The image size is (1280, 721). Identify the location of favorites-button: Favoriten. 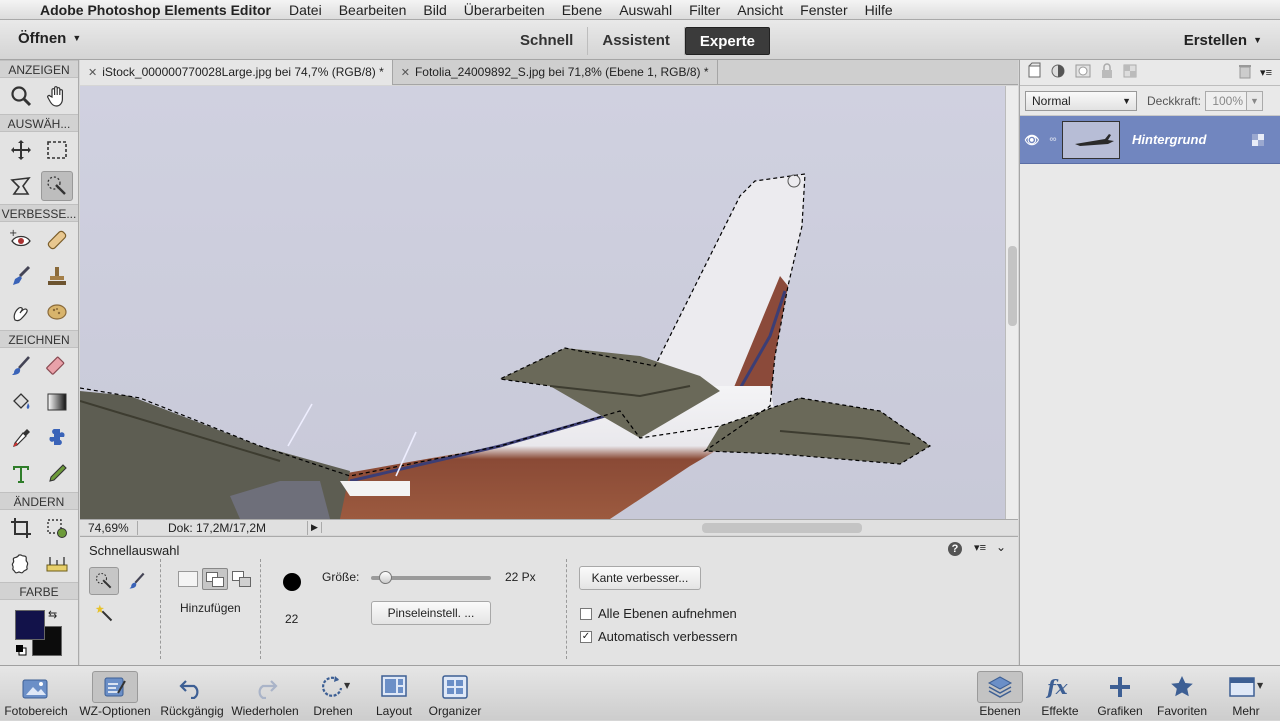
(1182, 693).